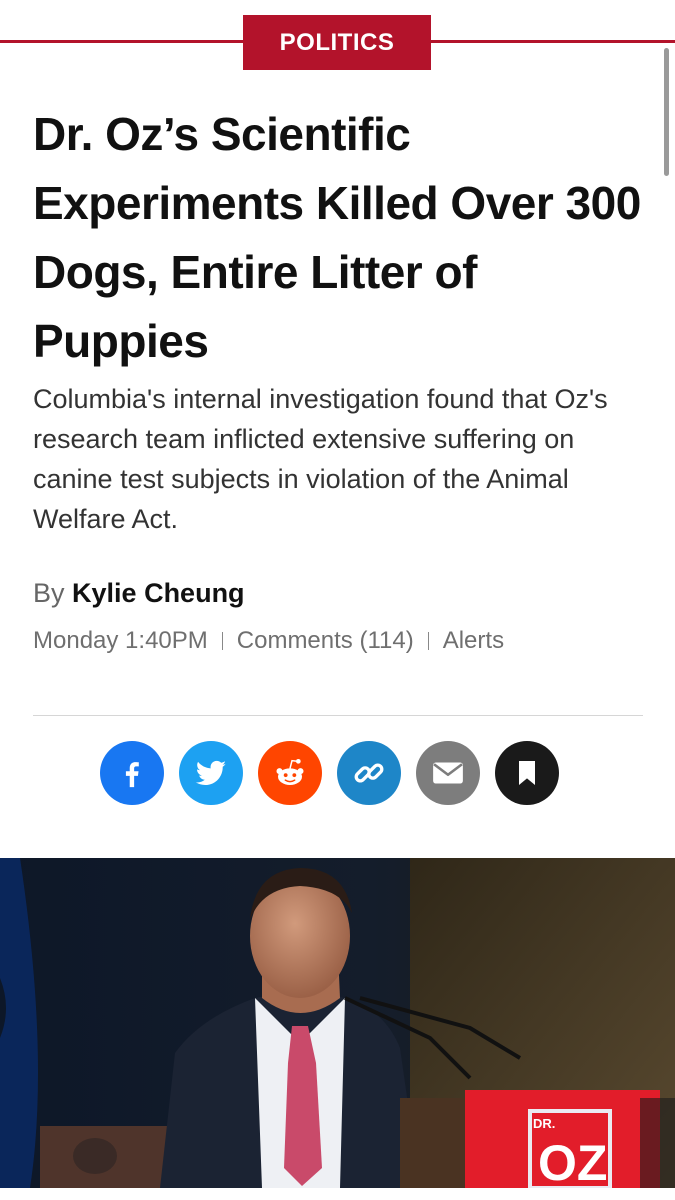  I want to click on bookmark-icon, so click(527, 773).